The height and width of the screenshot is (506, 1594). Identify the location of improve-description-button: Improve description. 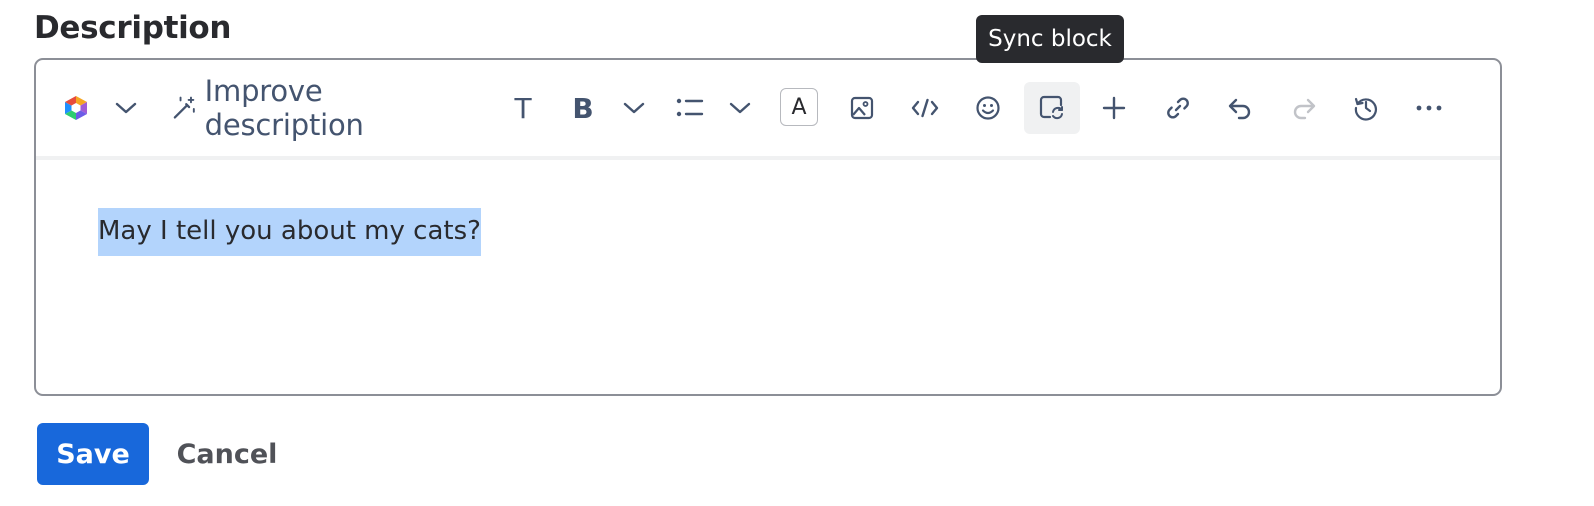
(324, 108).